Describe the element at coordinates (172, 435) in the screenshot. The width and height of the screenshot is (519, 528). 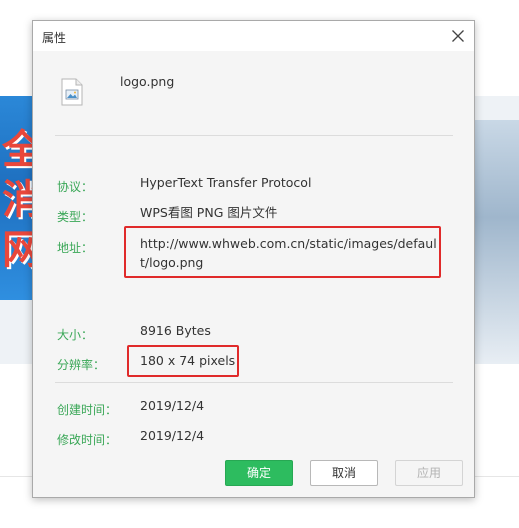
I see `modified-value: 2019/12/4` at that location.